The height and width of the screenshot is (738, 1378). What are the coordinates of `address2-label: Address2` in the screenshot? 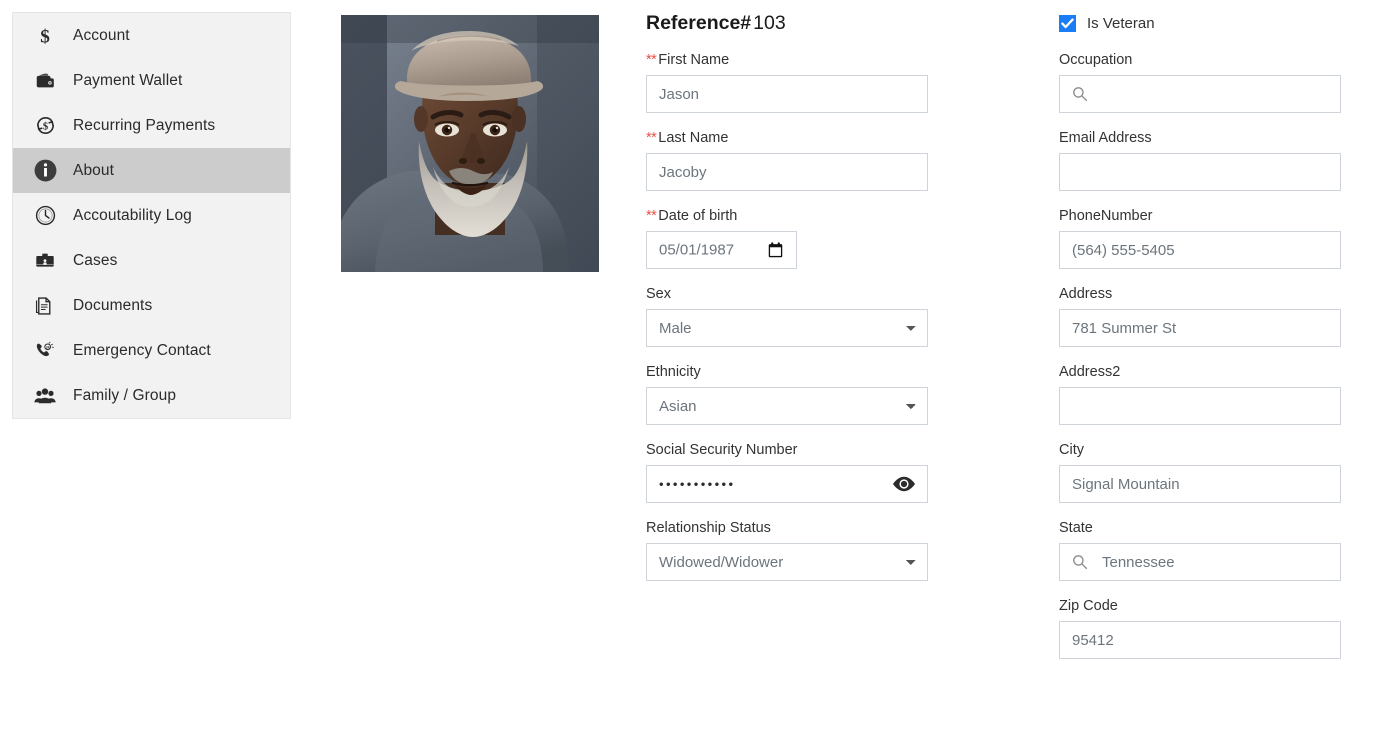 It's located at (1090, 372).